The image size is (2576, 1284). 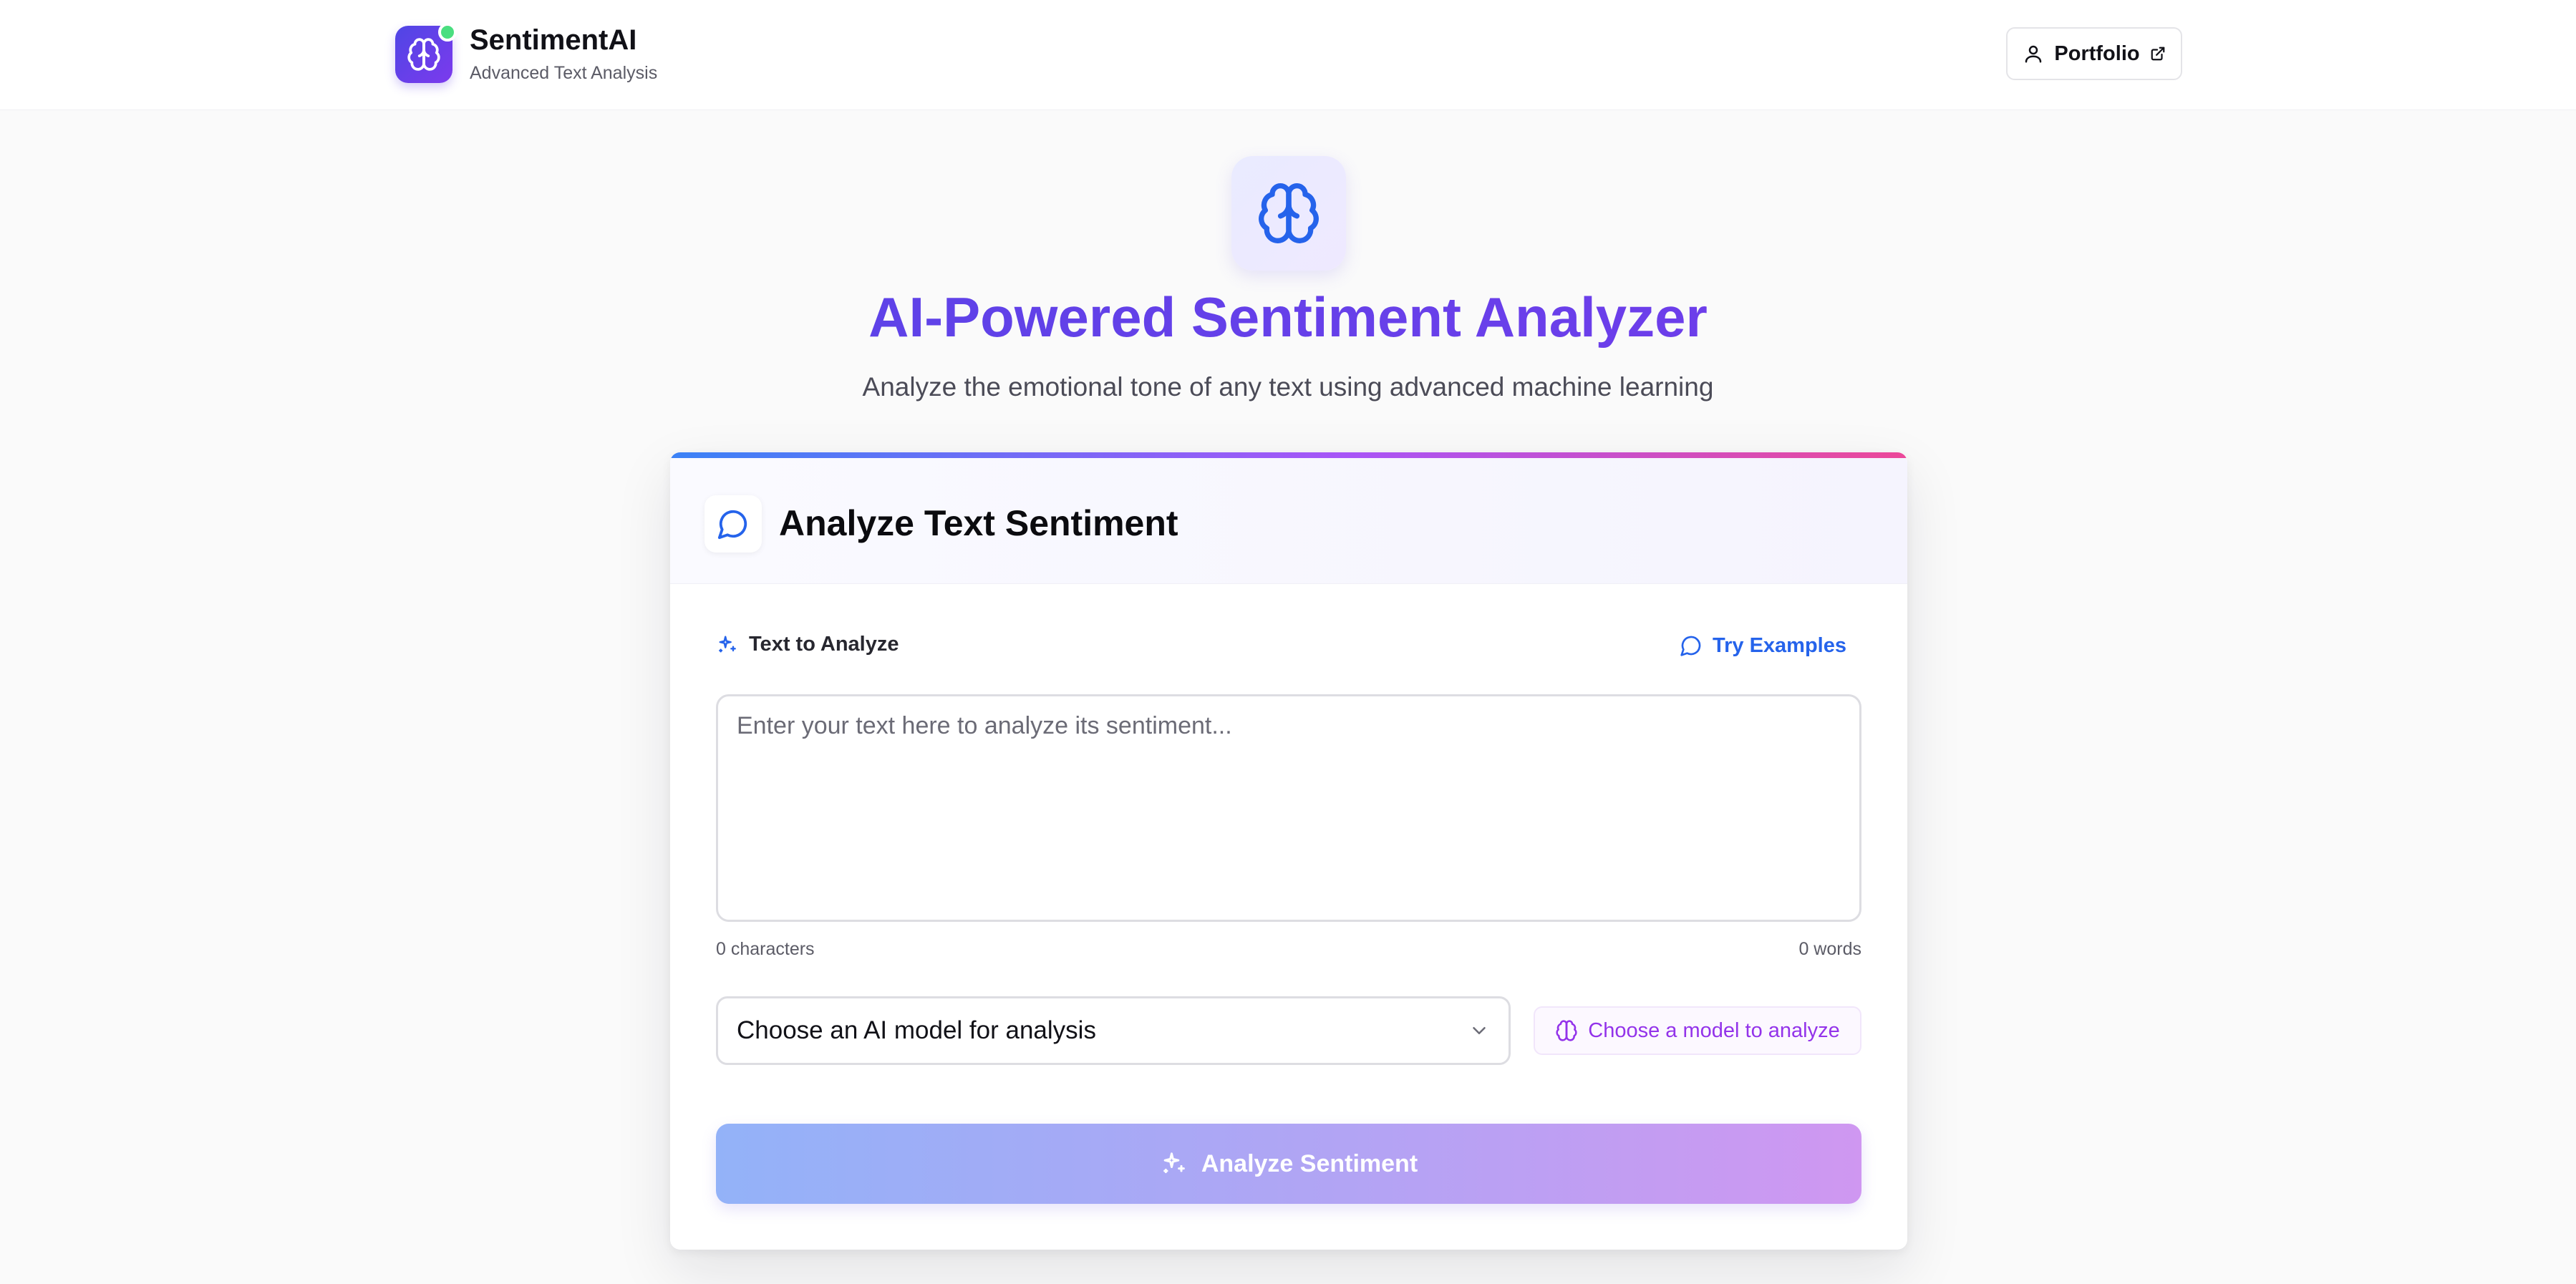 I want to click on page-title: AI-Powered Sentiment Analyzer, so click(x=1288, y=317).